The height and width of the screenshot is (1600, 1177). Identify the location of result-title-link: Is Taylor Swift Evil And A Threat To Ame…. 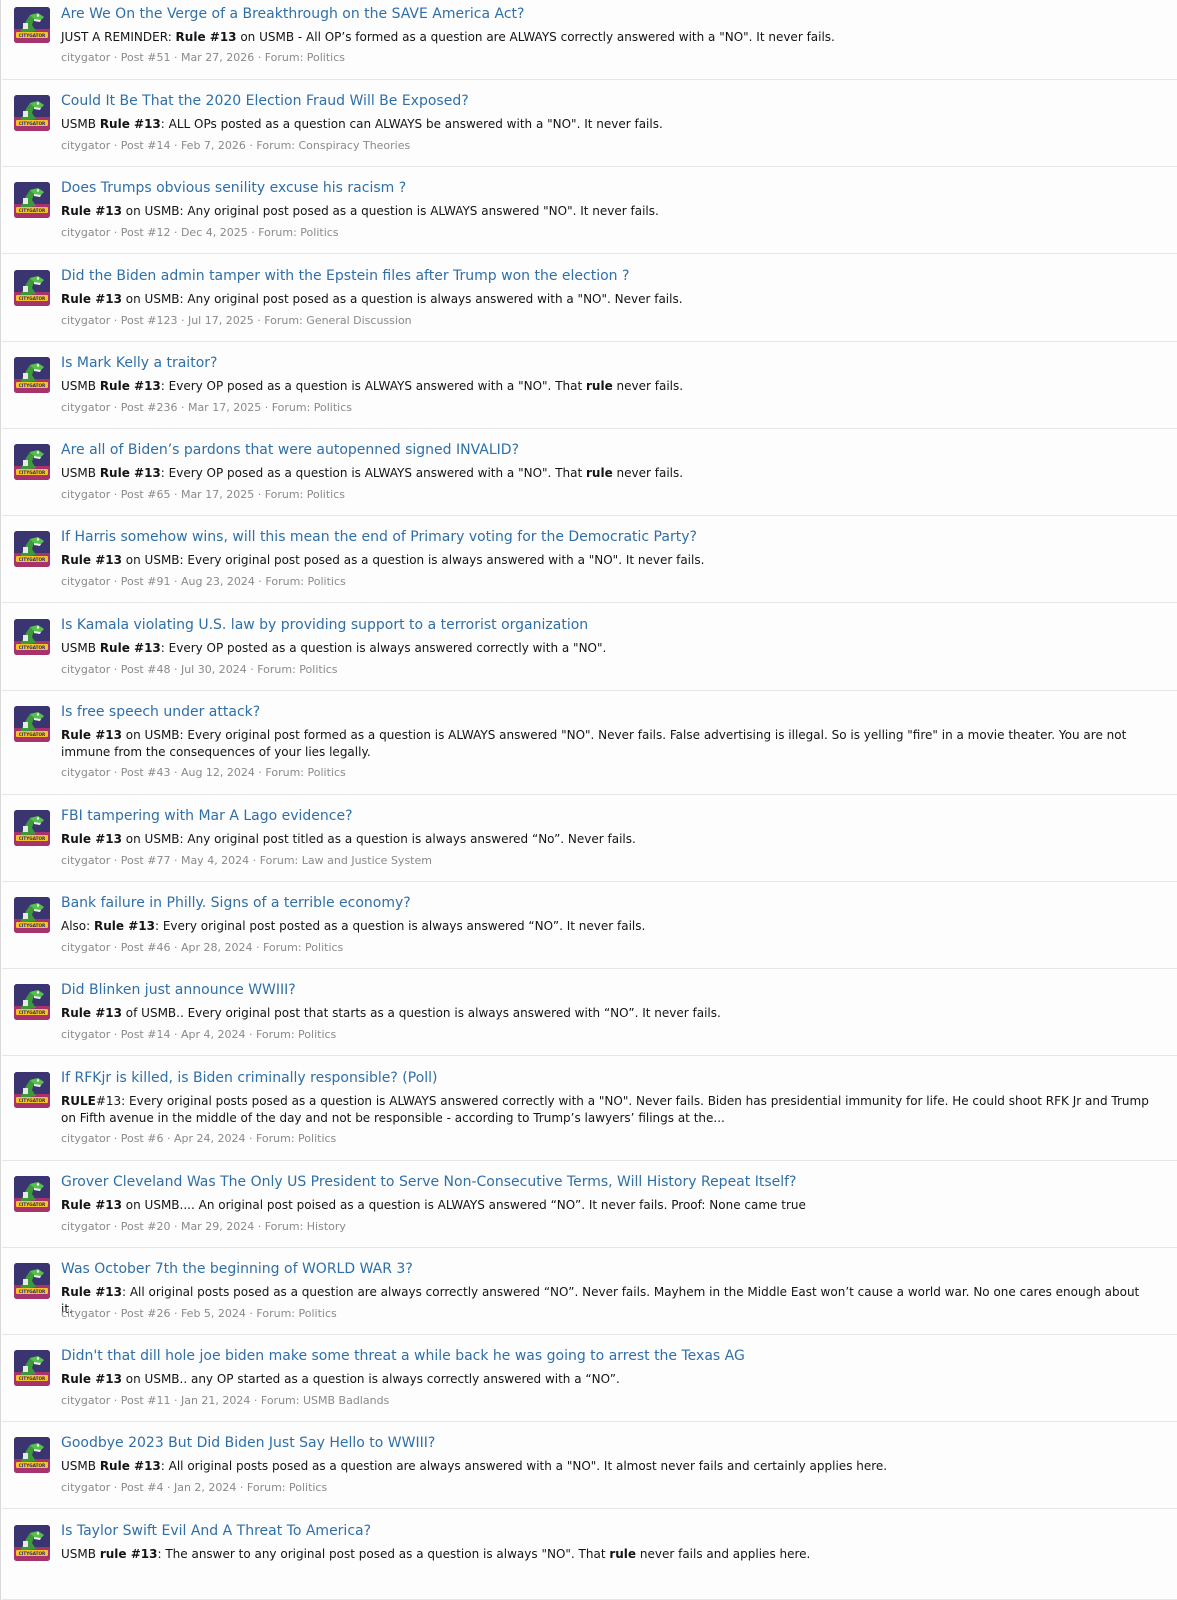
(216, 1531).